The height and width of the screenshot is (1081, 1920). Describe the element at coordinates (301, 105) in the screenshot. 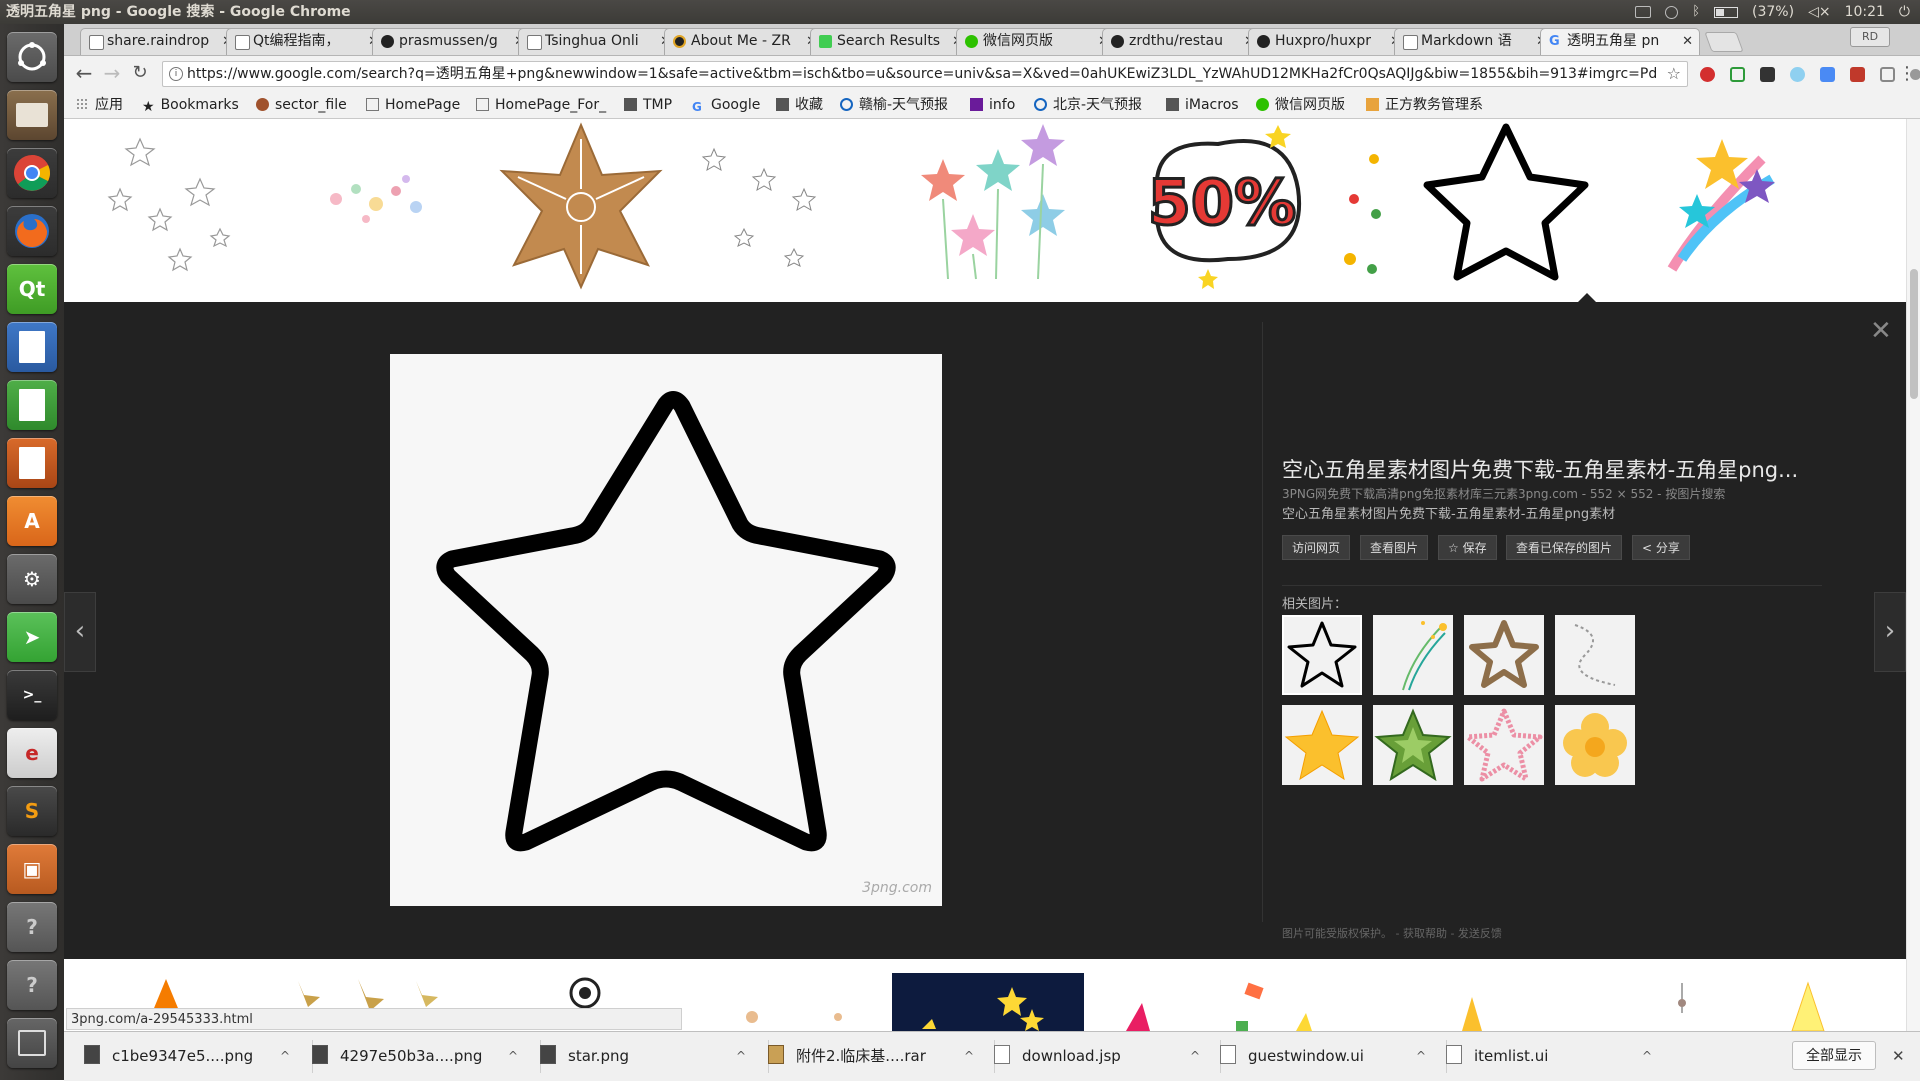

I see `bookmark-sector-file: sector_file` at that location.